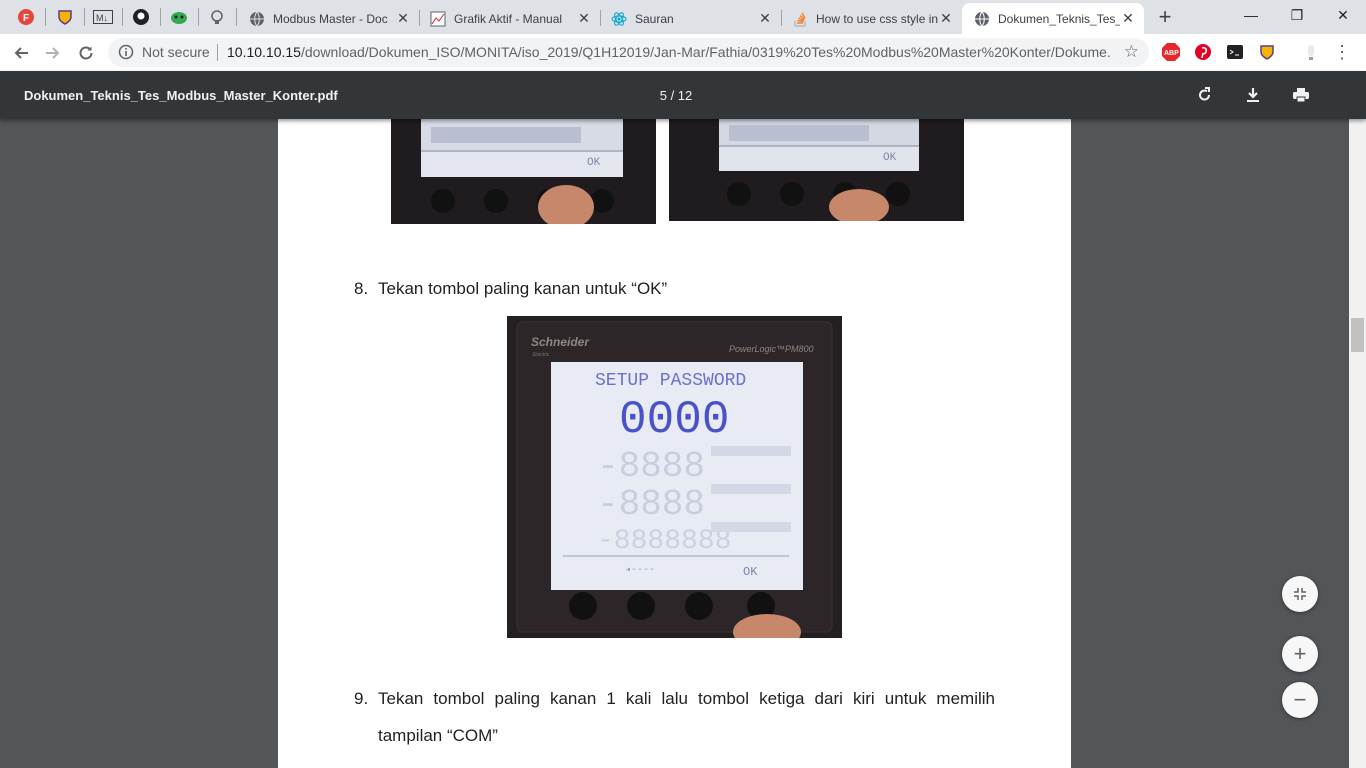  What do you see at coordinates (264, 52) in the screenshot?
I see `url-host: 10.10.10.15` at bounding box center [264, 52].